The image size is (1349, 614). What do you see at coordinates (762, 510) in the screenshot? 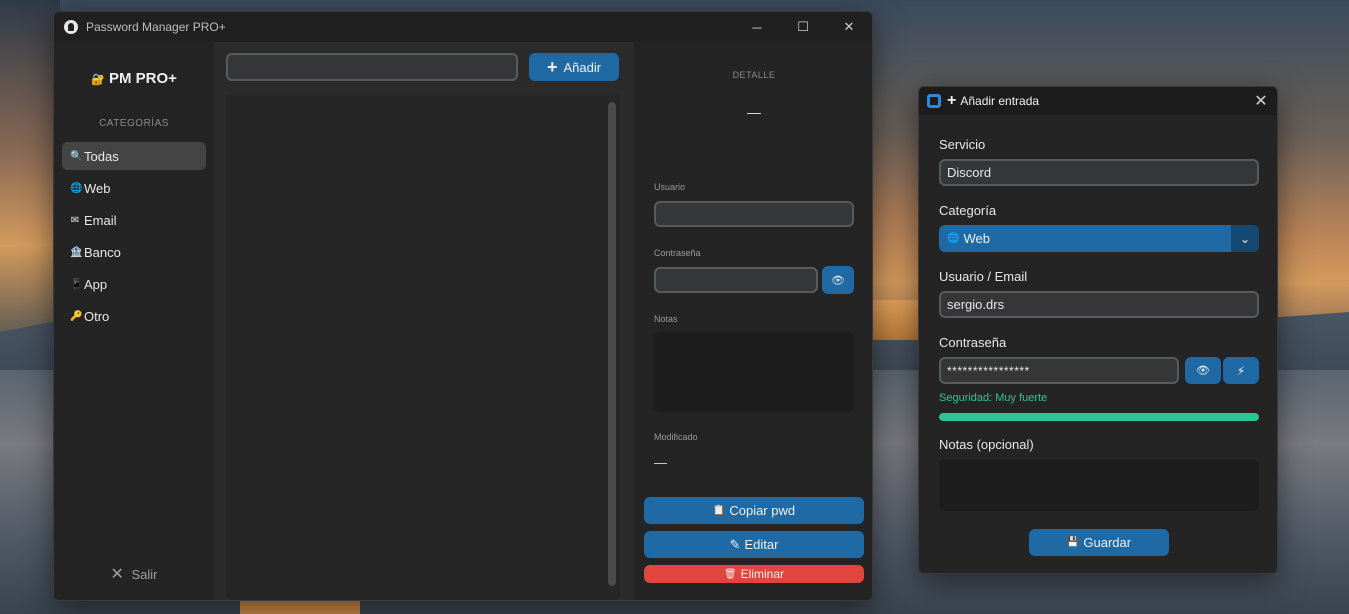
I see `copy-label: Copiar pwd` at bounding box center [762, 510].